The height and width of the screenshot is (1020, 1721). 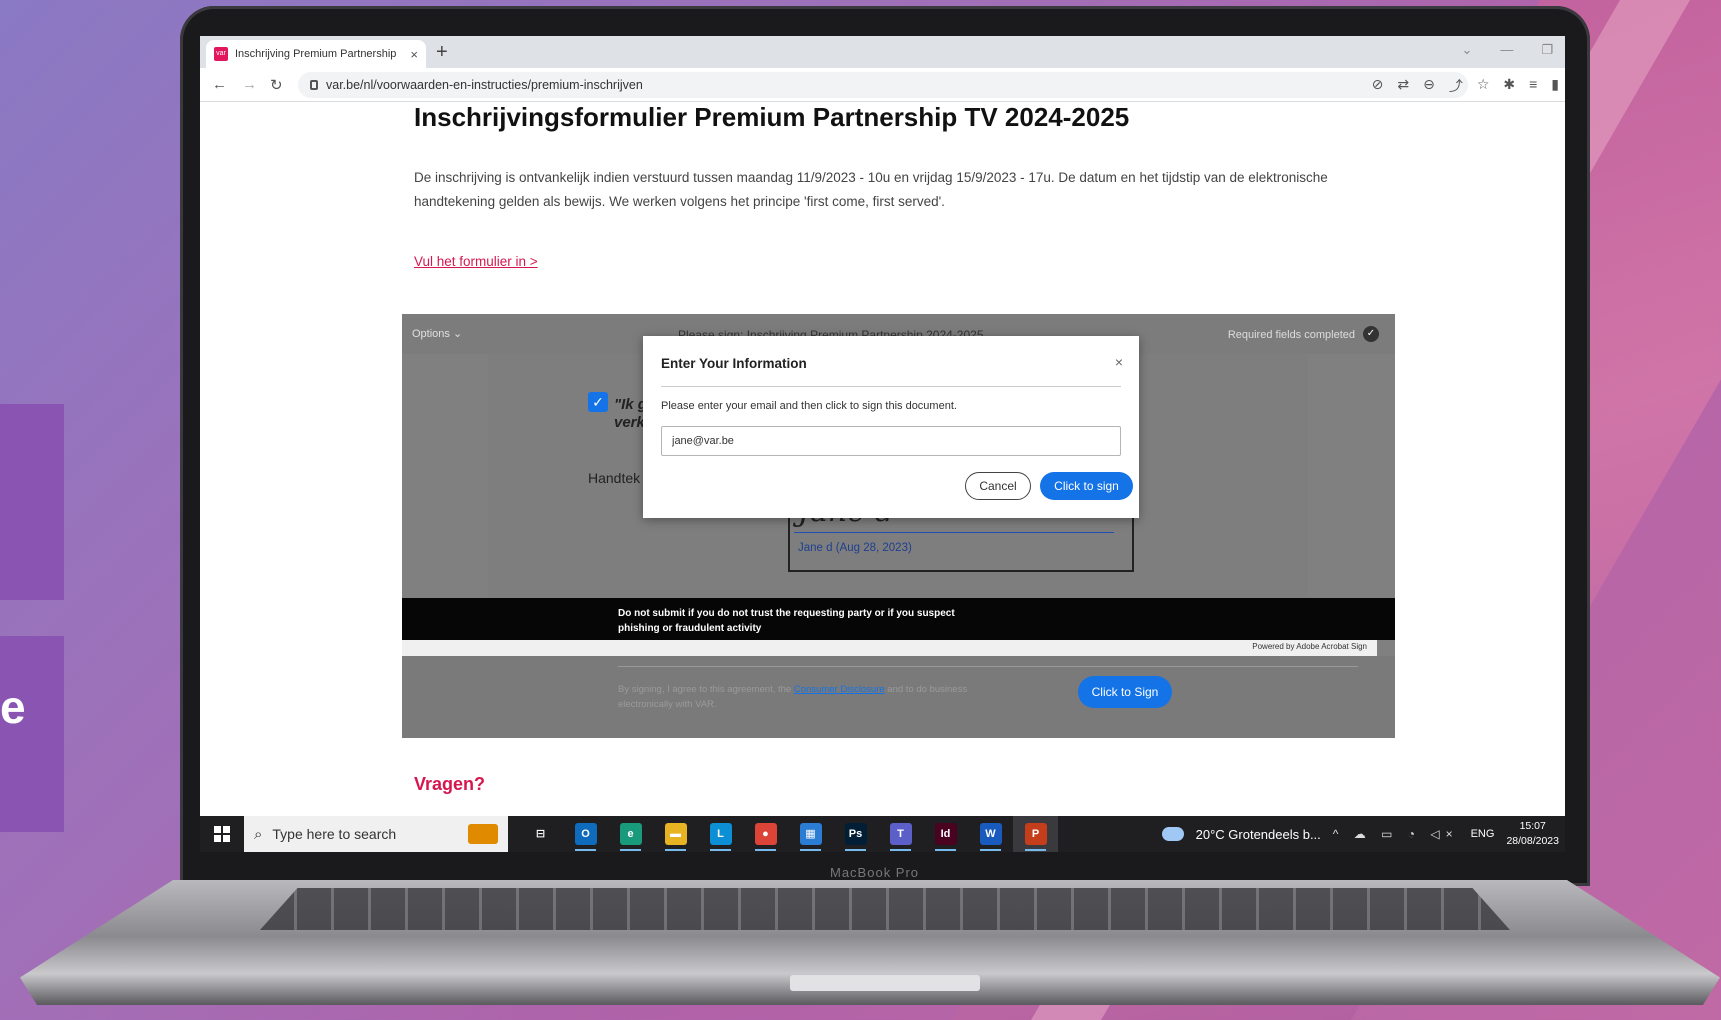 What do you see at coordinates (990, 834) in the screenshot?
I see `taskbar-app-word: W` at bounding box center [990, 834].